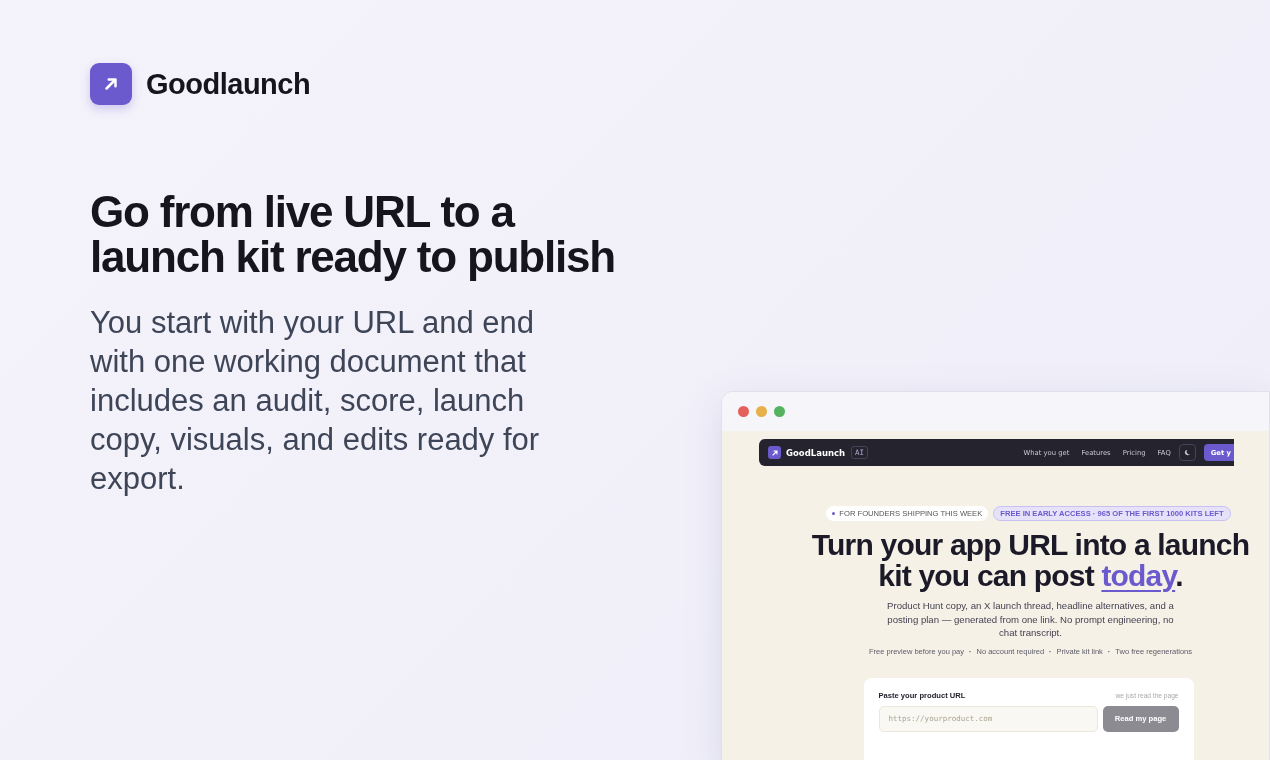 The width and height of the screenshot is (1270, 760). I want to click on hero-description: You start with your URL and end with one working document that includes an audit, score, launch copy, visuals, and edits ready for export., so click(315, 401).